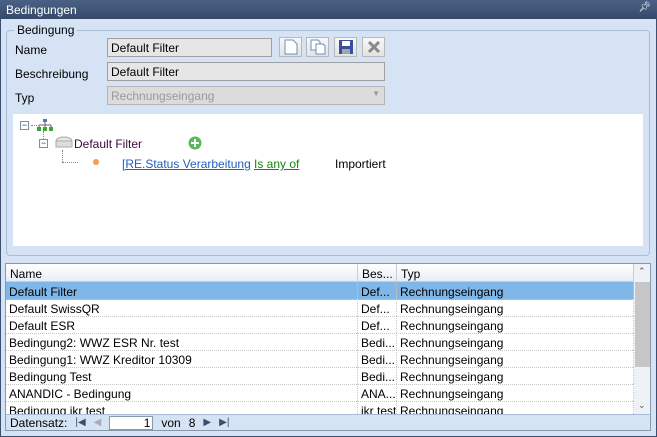 This screenshot has width=657, height=437. Describe the element at coordinates (276, 164) in the screenshot. I see `condition-operator: Is any of` at that location.